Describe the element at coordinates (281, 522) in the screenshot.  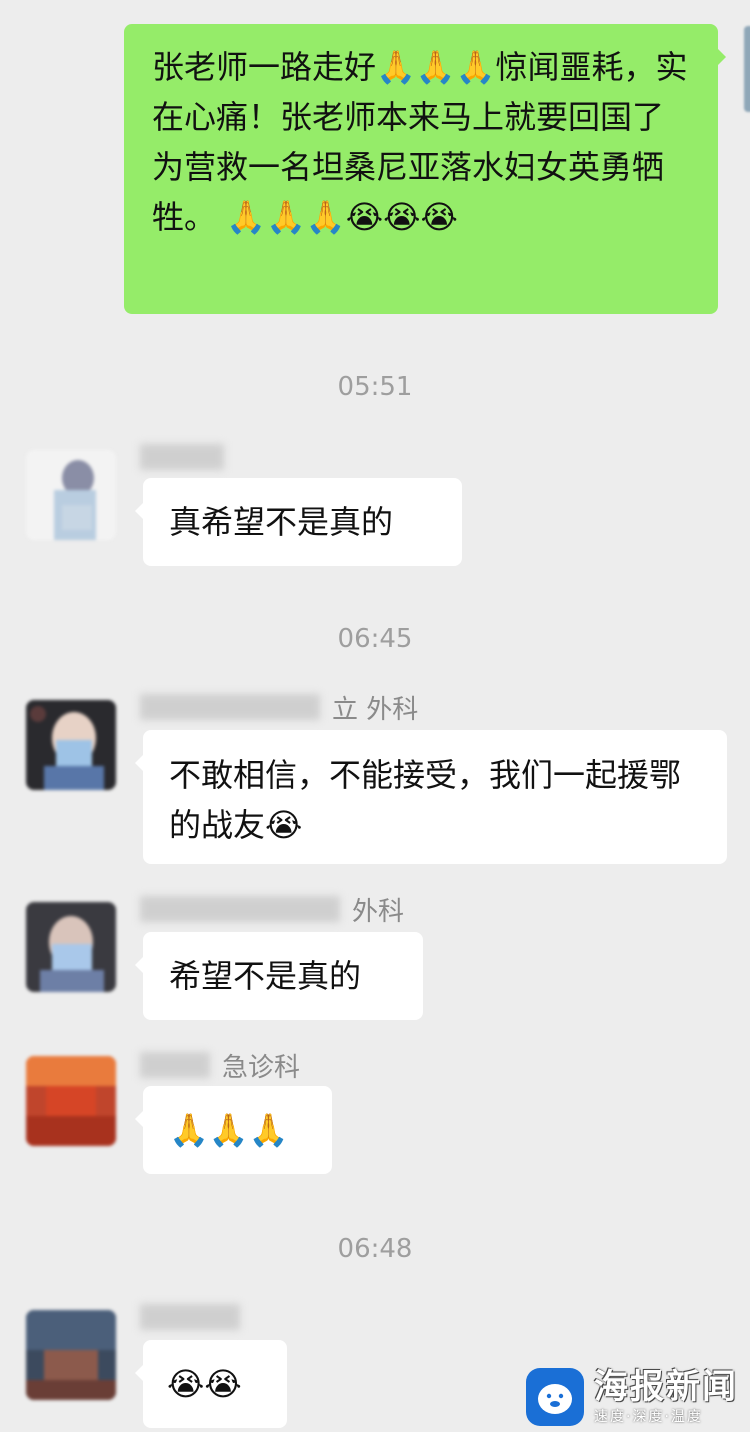
I see `message-text: 真希望不是真的` at that location.